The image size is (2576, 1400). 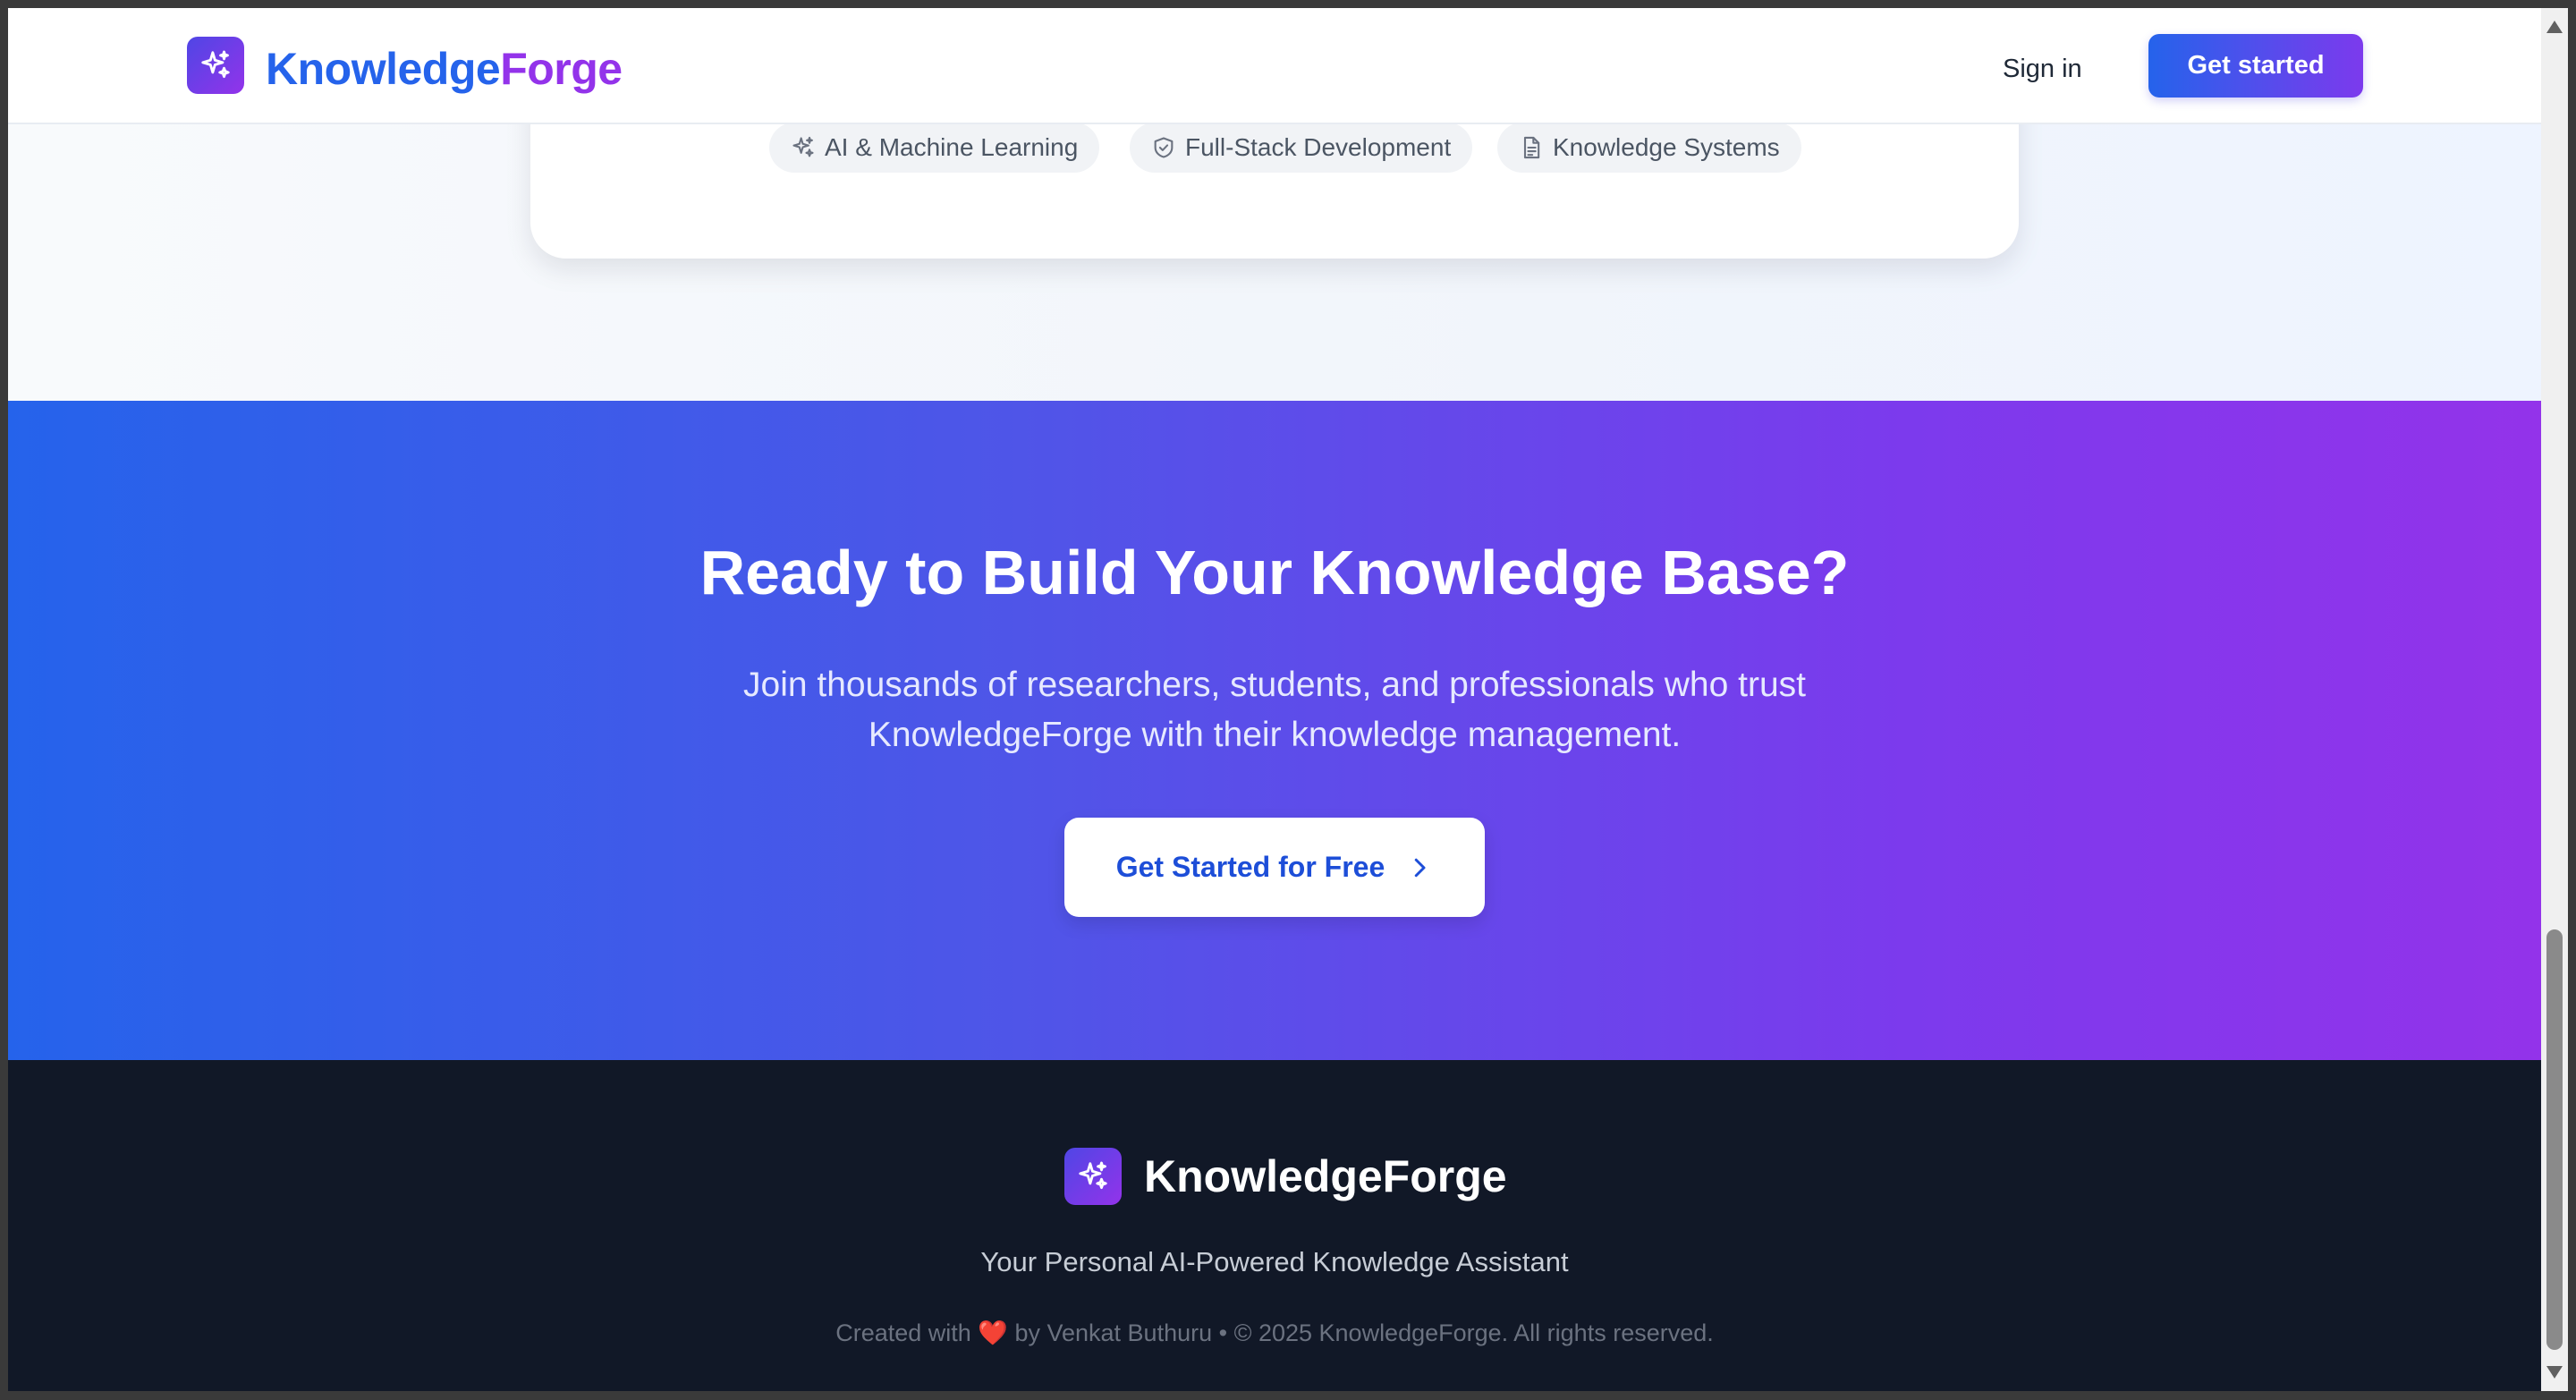 I want to click on get-started-free-button: Get Started for Free, so click(x=1274, y=867).